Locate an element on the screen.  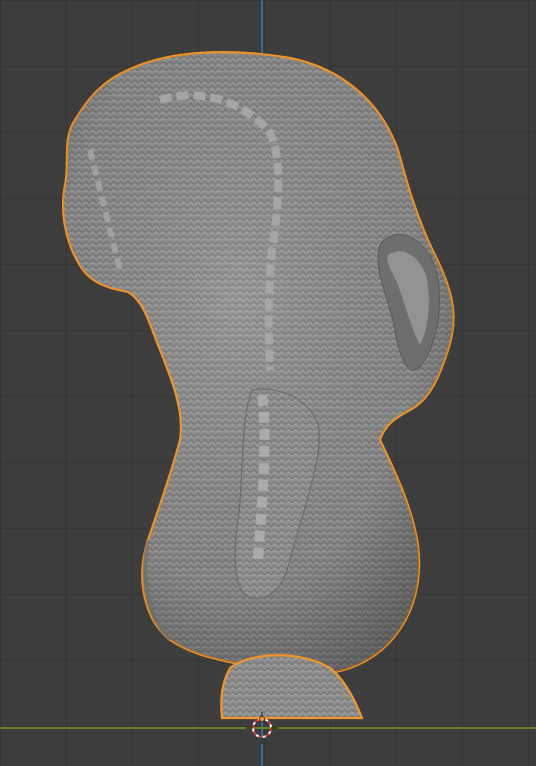
object-origin-icon is located at coordinates (262, 719).